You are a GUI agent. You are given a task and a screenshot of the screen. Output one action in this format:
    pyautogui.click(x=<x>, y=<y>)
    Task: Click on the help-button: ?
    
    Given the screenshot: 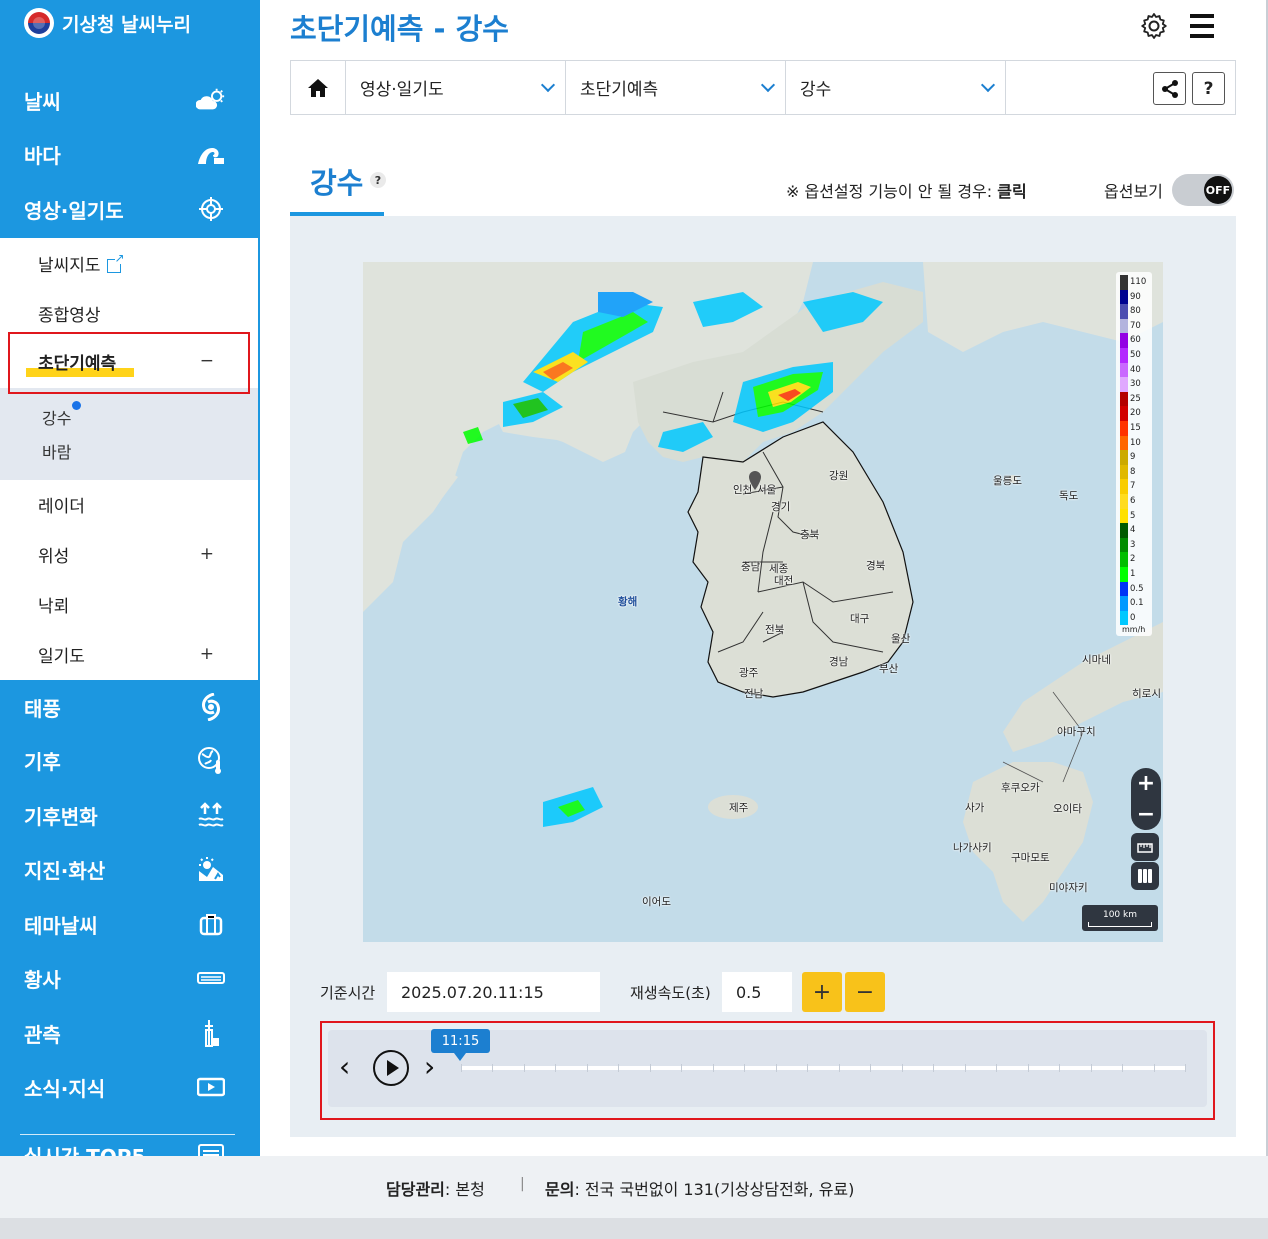 What is the action you would take?
    pyautogui.click(x=1208, y=88)
    